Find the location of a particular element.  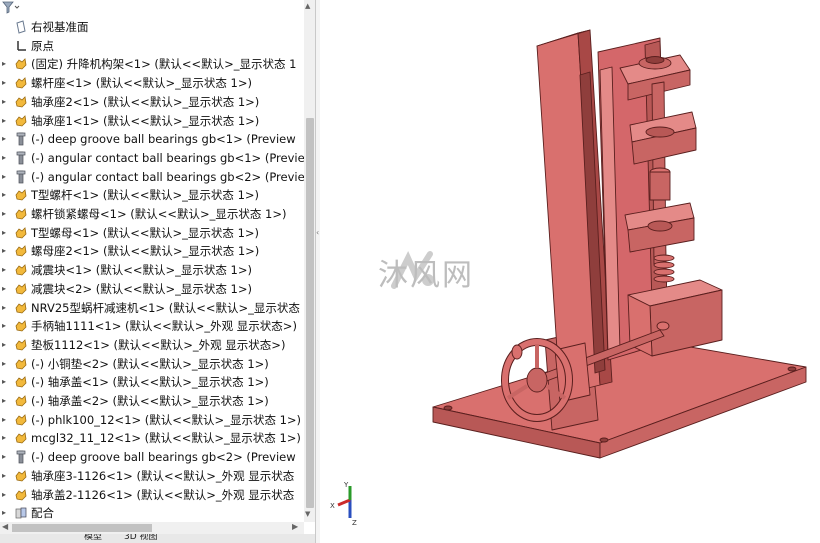

tree-item: ▸ 轴承盖2-1126<1> (默认<<默认>_外观 显示状态 is located at coordinates (152, 495).